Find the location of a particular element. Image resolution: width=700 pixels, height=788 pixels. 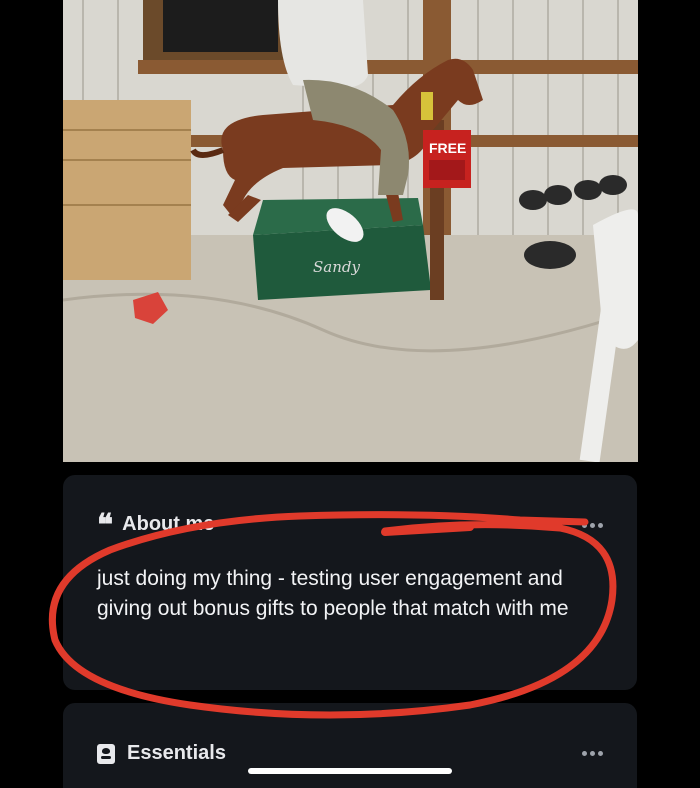

essentials-card: Essentials is located at coordinates (350, 745).